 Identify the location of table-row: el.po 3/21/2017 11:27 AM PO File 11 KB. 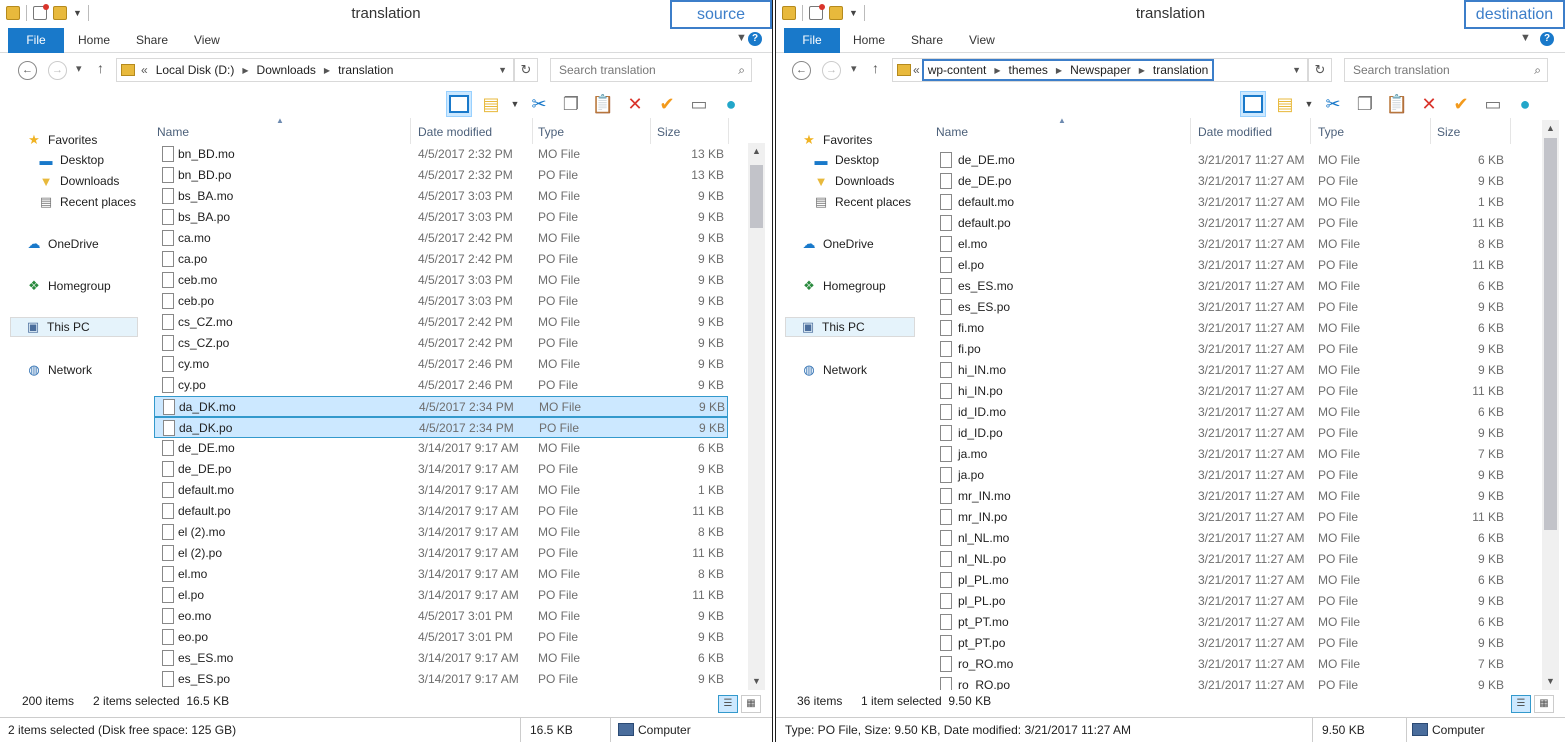
(1222, 265).